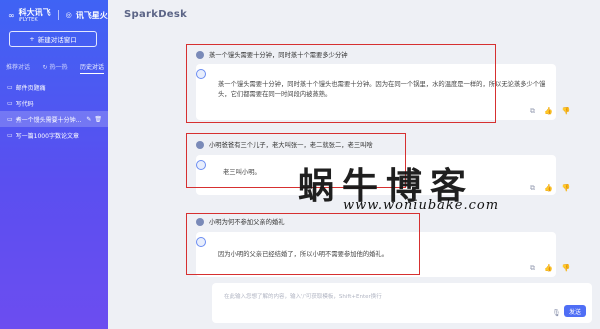 Image resolution: width=600 pixels, height=329 pixels. I want to click on history-item: ▭ 写一篇1000字数论文章, so click(54, 135).